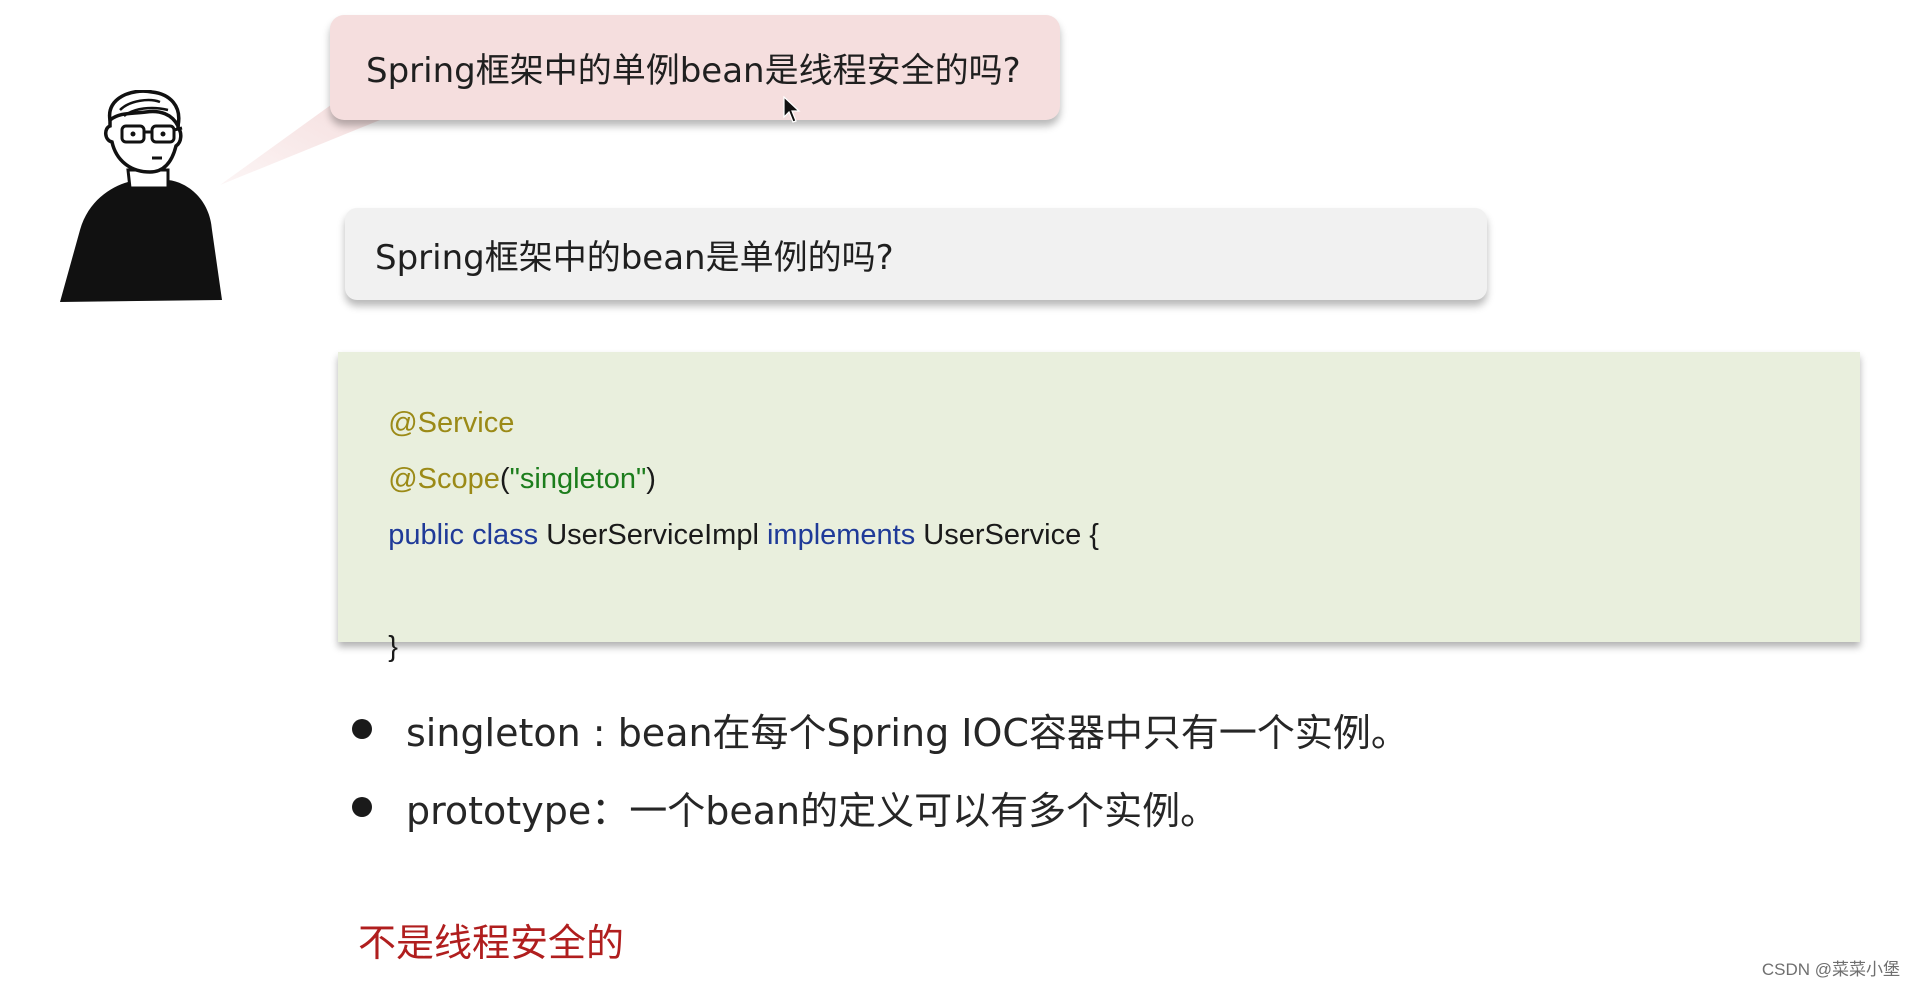 The height and width of the screenshot is (992, 1912). I want to click on mouse-pointer-icon, so click(792, 109).